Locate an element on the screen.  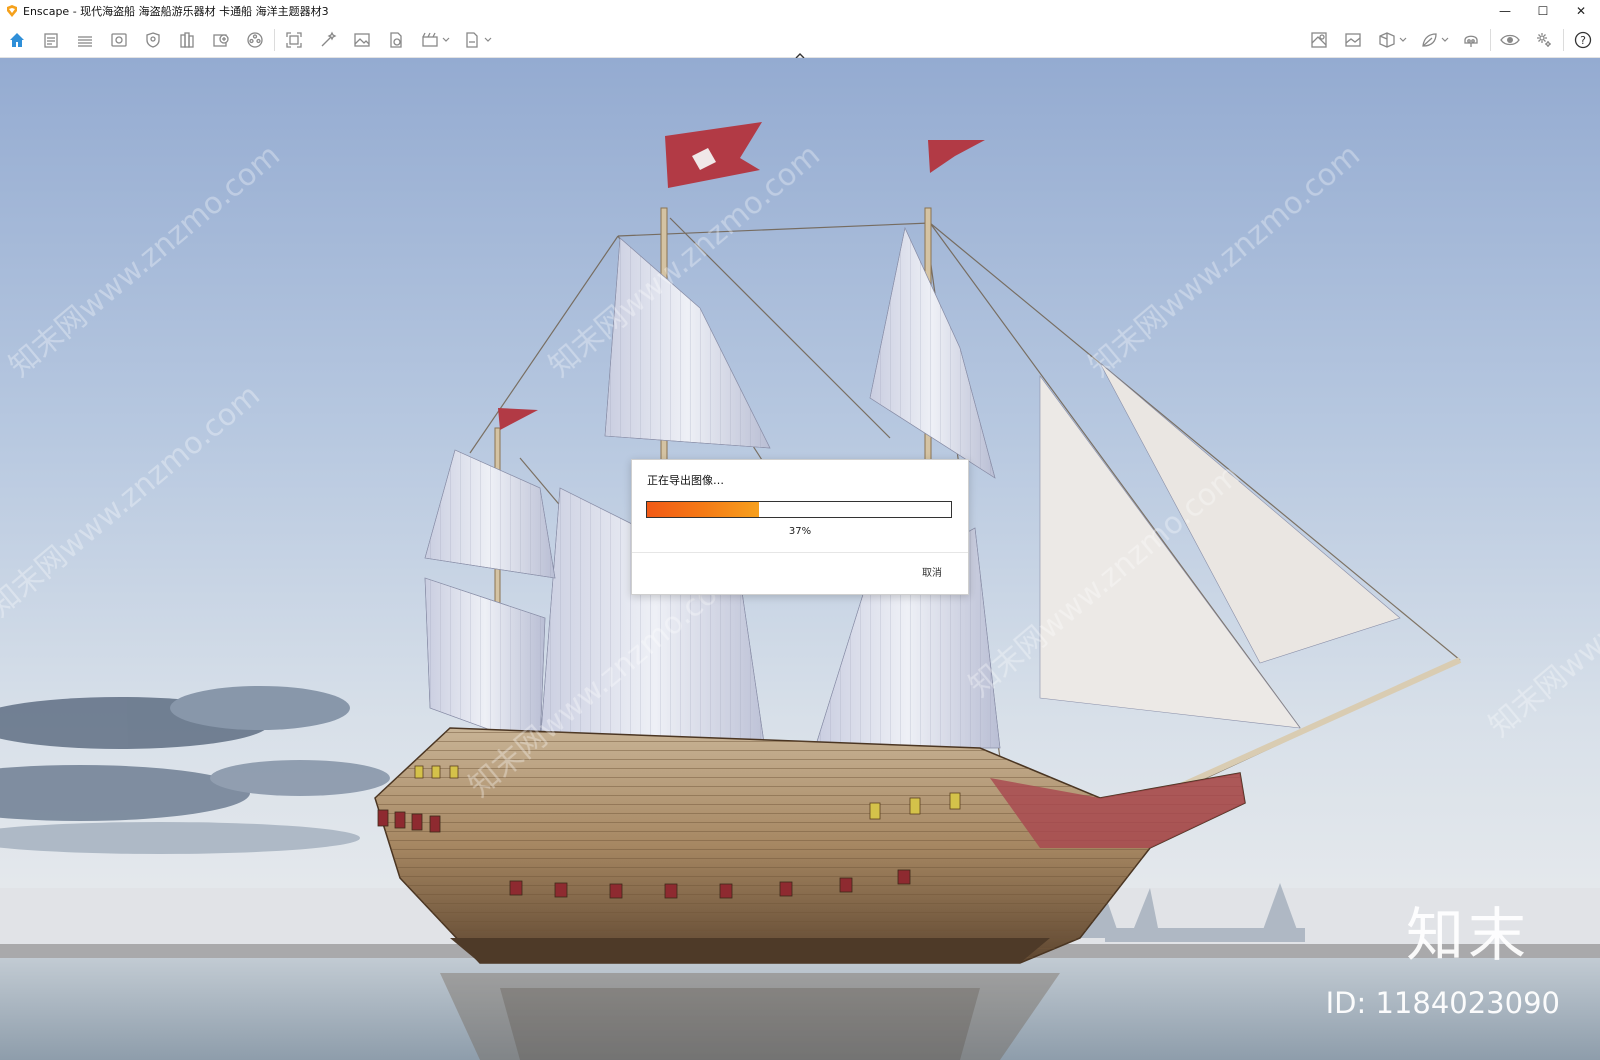
help-icon: ? is located at coordinates (1583, 39).